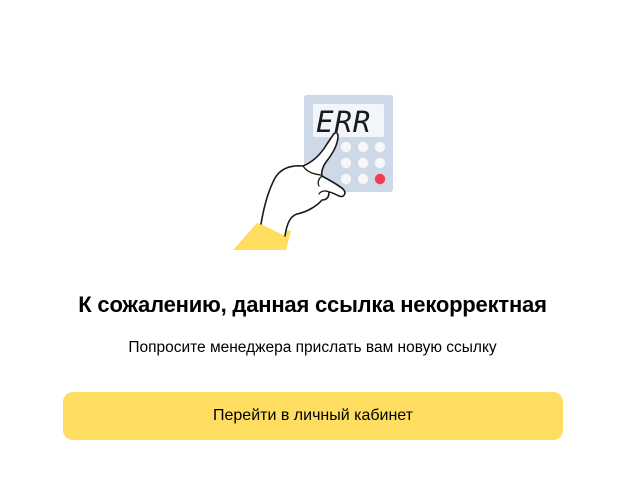  What do you see at coordinates (312, 304) in the screenshot?
I see `page-title: К сожалению, данная ссылка некорректная` at bounding box center [312, 304].